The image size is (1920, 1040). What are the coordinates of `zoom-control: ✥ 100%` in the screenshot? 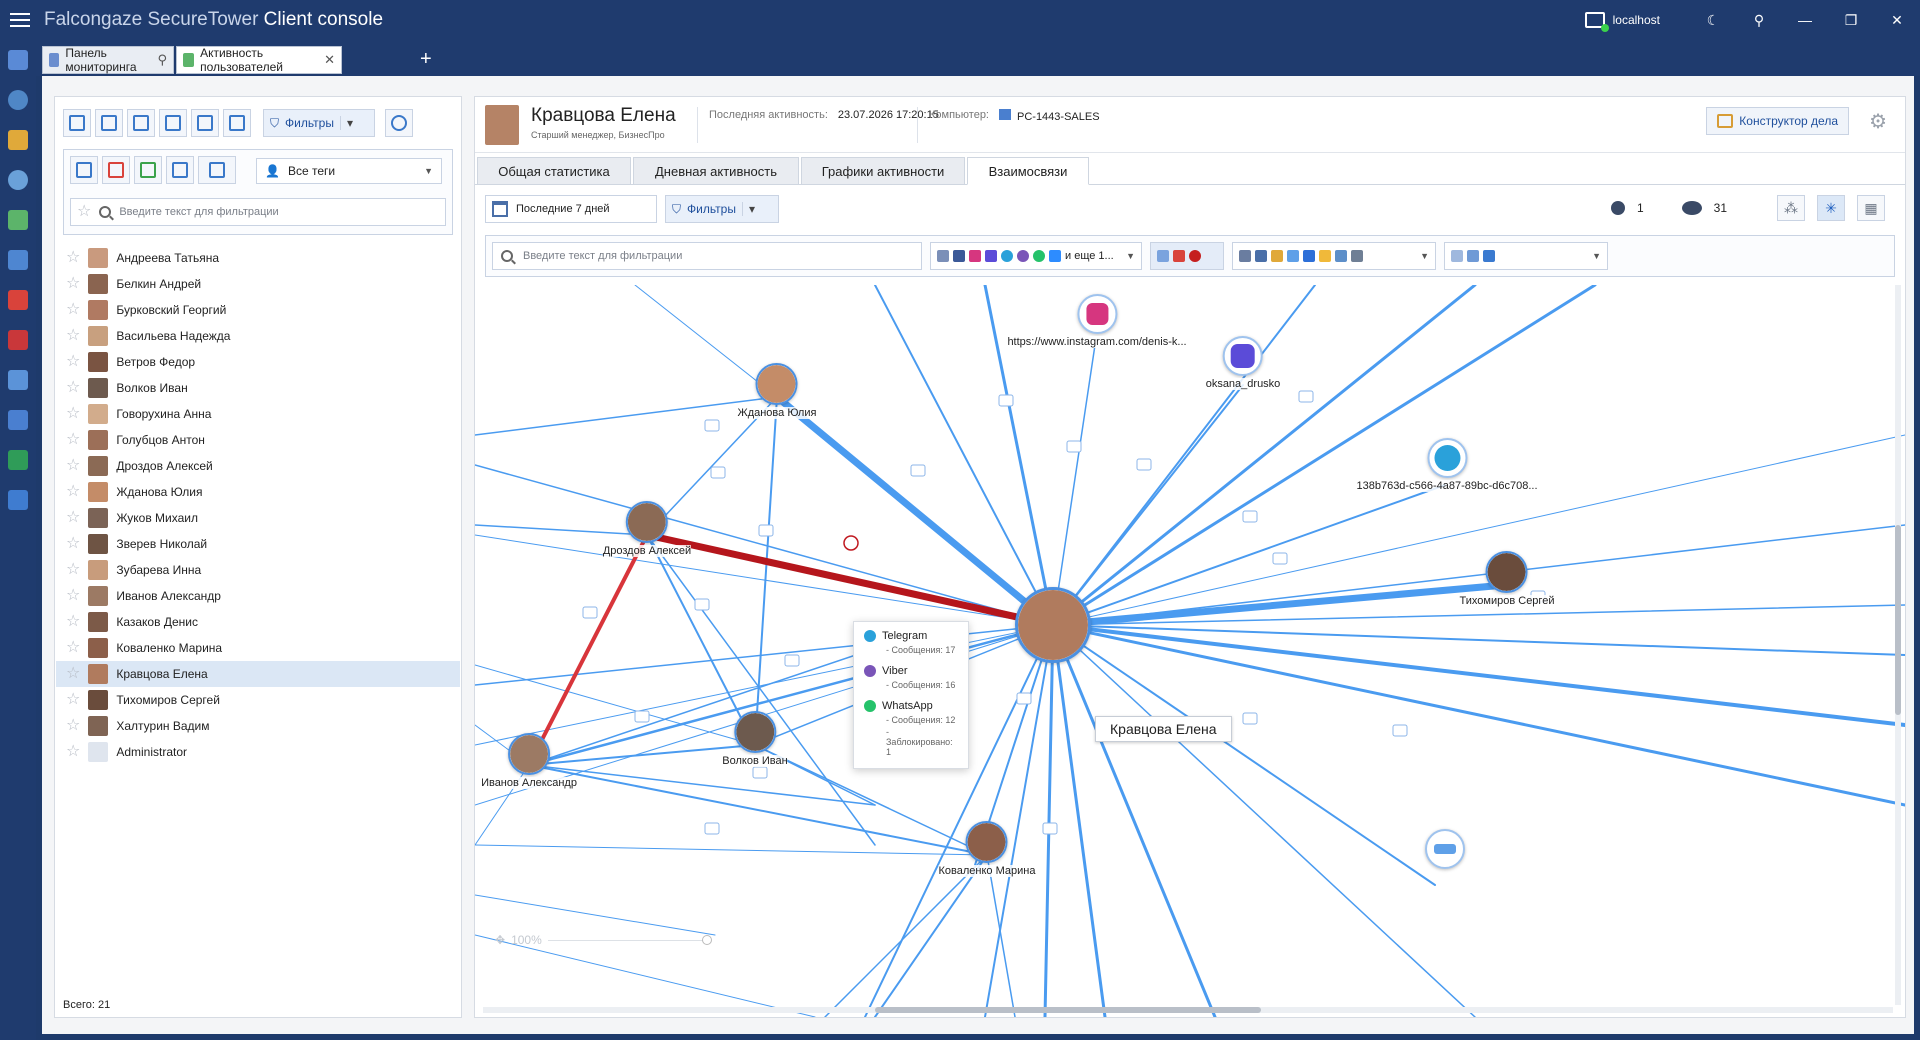 It's located at (603, 940).